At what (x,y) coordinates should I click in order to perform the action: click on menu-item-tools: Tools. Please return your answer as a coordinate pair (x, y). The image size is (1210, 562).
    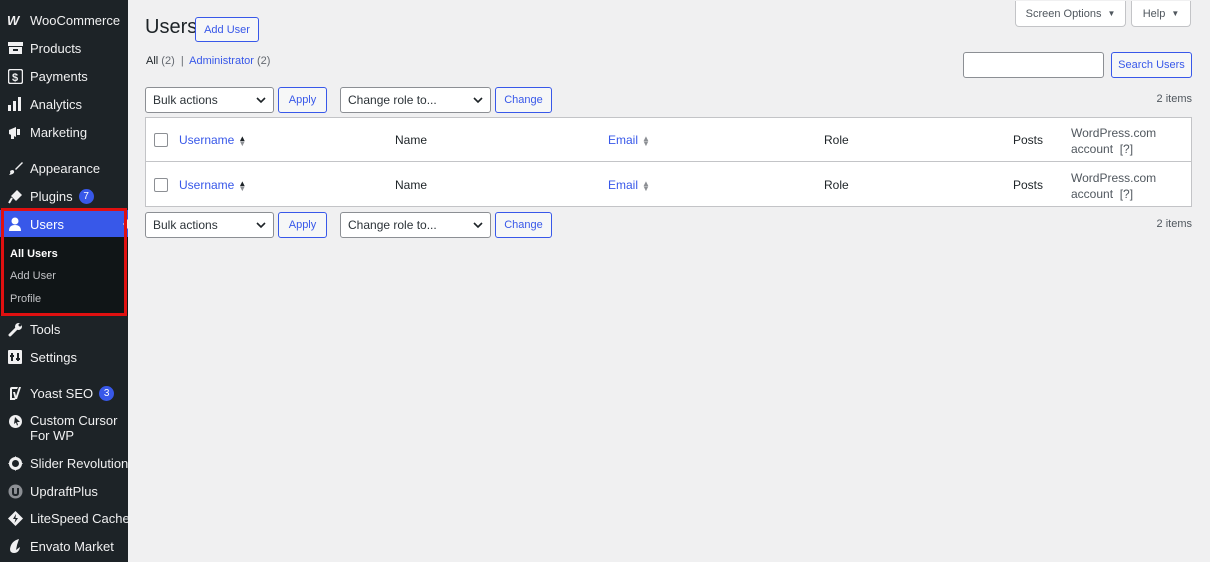
    Looking at the image, I should click on (64, 329).